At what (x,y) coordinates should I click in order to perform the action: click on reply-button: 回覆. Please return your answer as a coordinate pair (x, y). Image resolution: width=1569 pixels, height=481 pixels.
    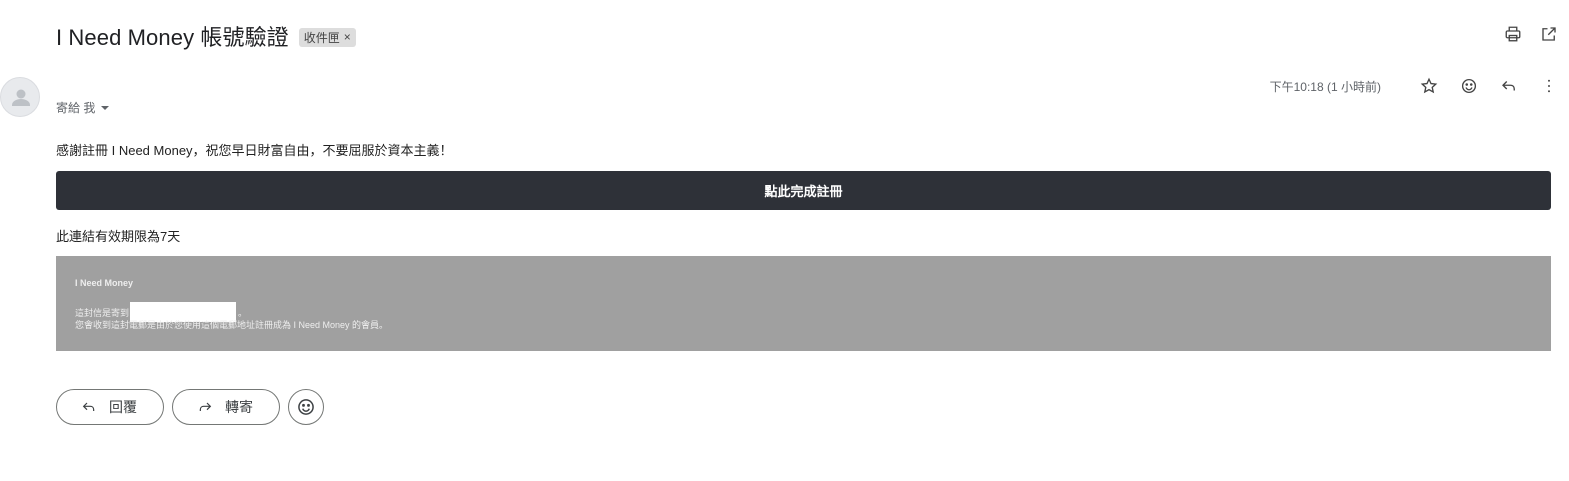
    Looking at the image, I should click on (110, 407).